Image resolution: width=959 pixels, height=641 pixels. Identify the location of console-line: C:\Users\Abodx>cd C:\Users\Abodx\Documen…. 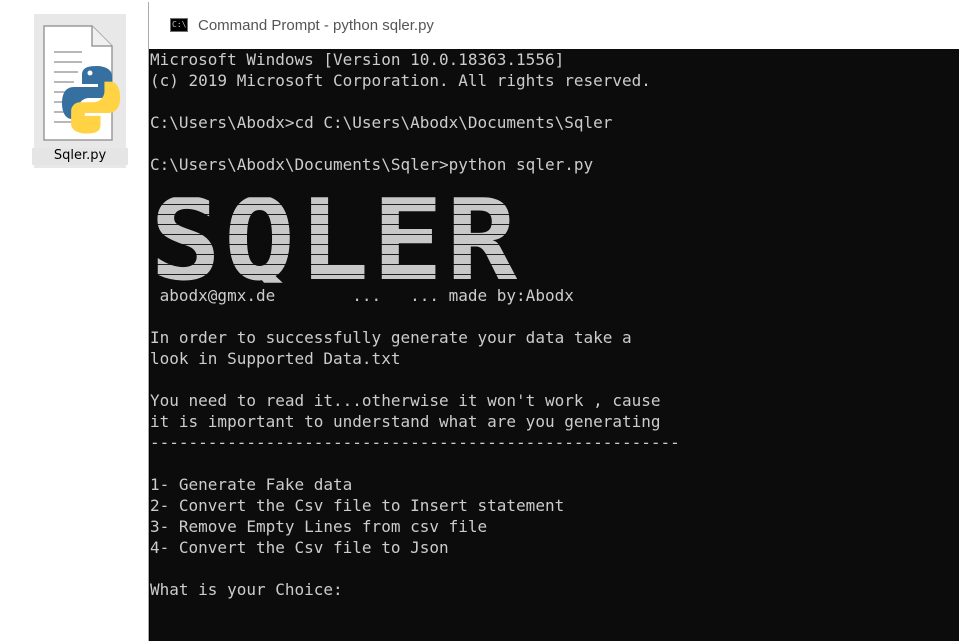
(381, 122).